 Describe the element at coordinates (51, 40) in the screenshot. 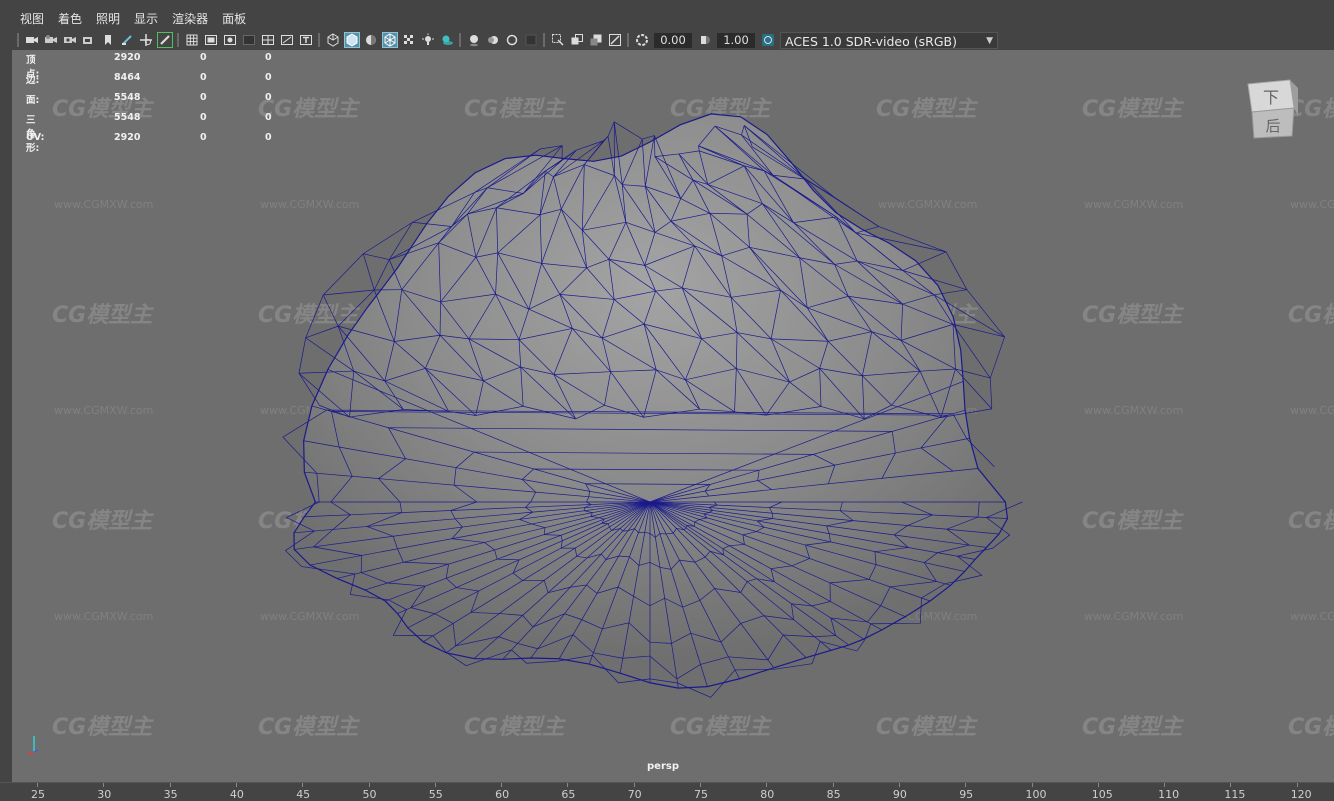

I see `camera-attributes-icon` at that location.